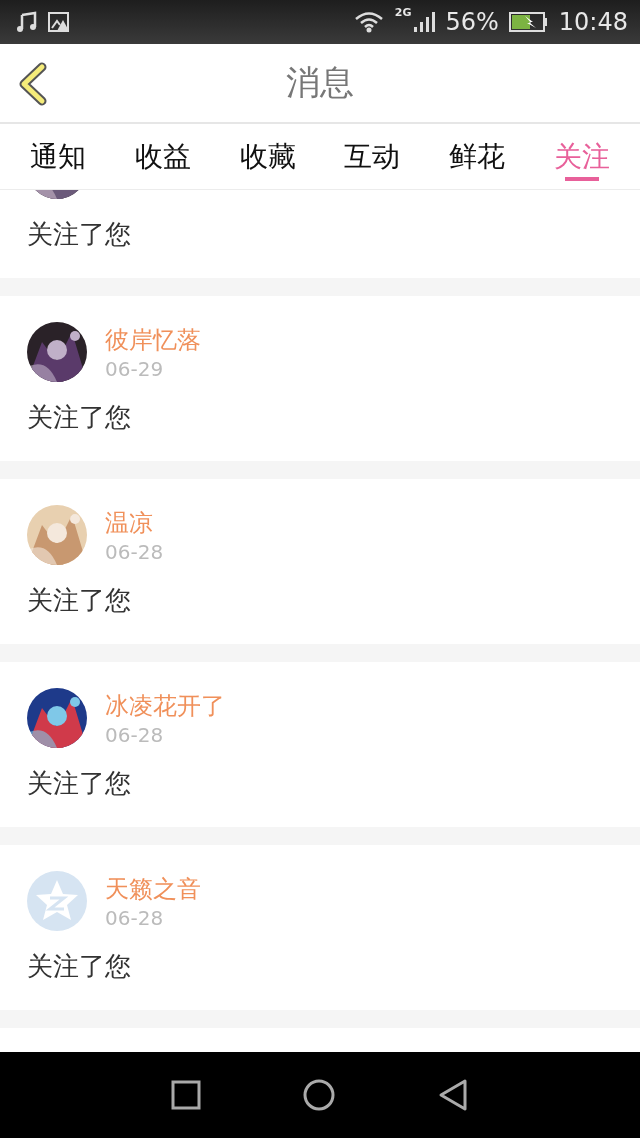  What do you see at coordinates (320, 561) in the screenshot?
I see `message-card: 温凉 06-28 关注了您` at bounding box center [320, 561].